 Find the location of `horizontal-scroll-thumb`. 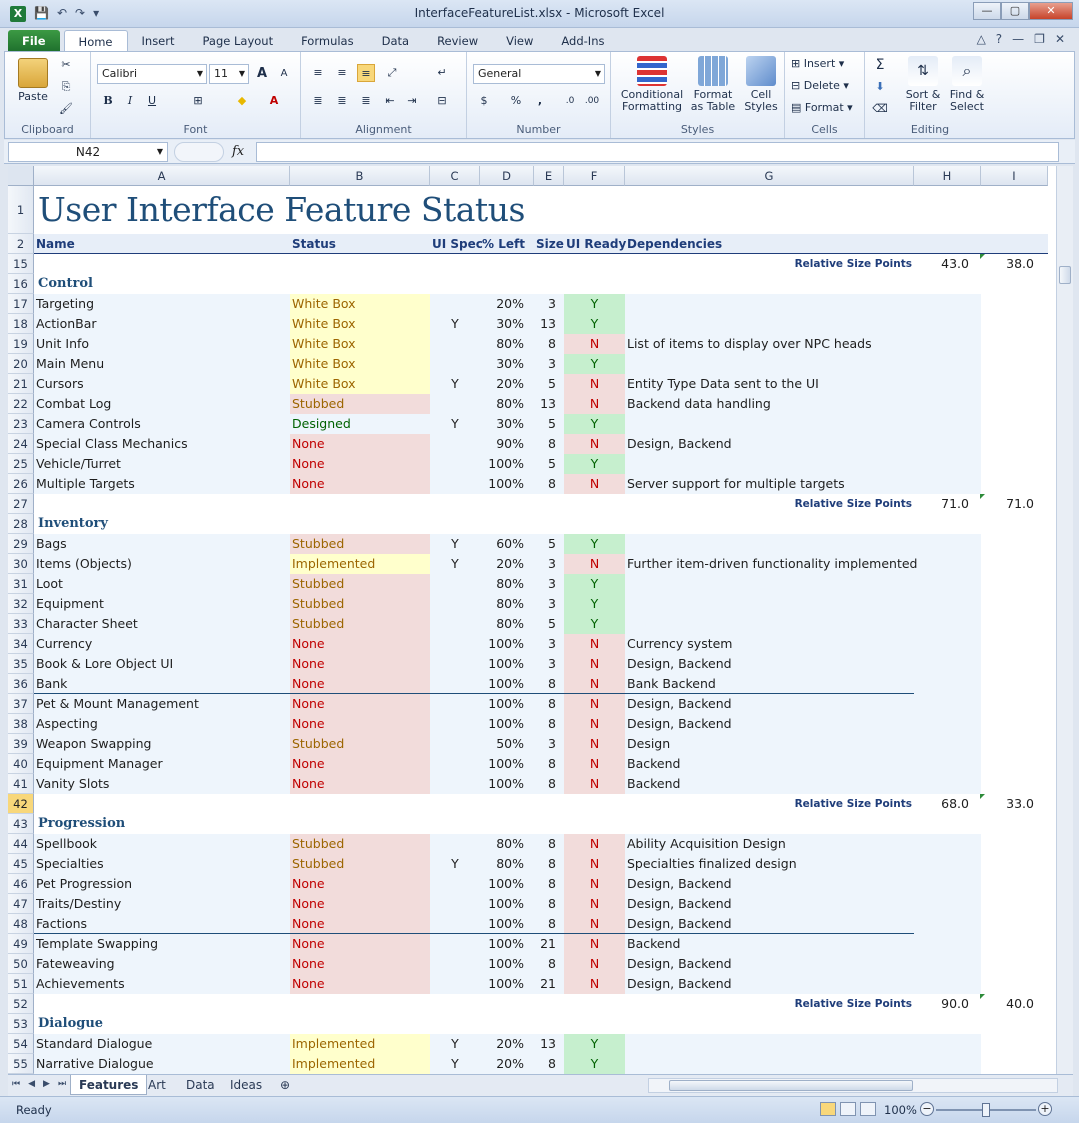

horizontal-scroll-thumb is located at coordinates (791, 1085).